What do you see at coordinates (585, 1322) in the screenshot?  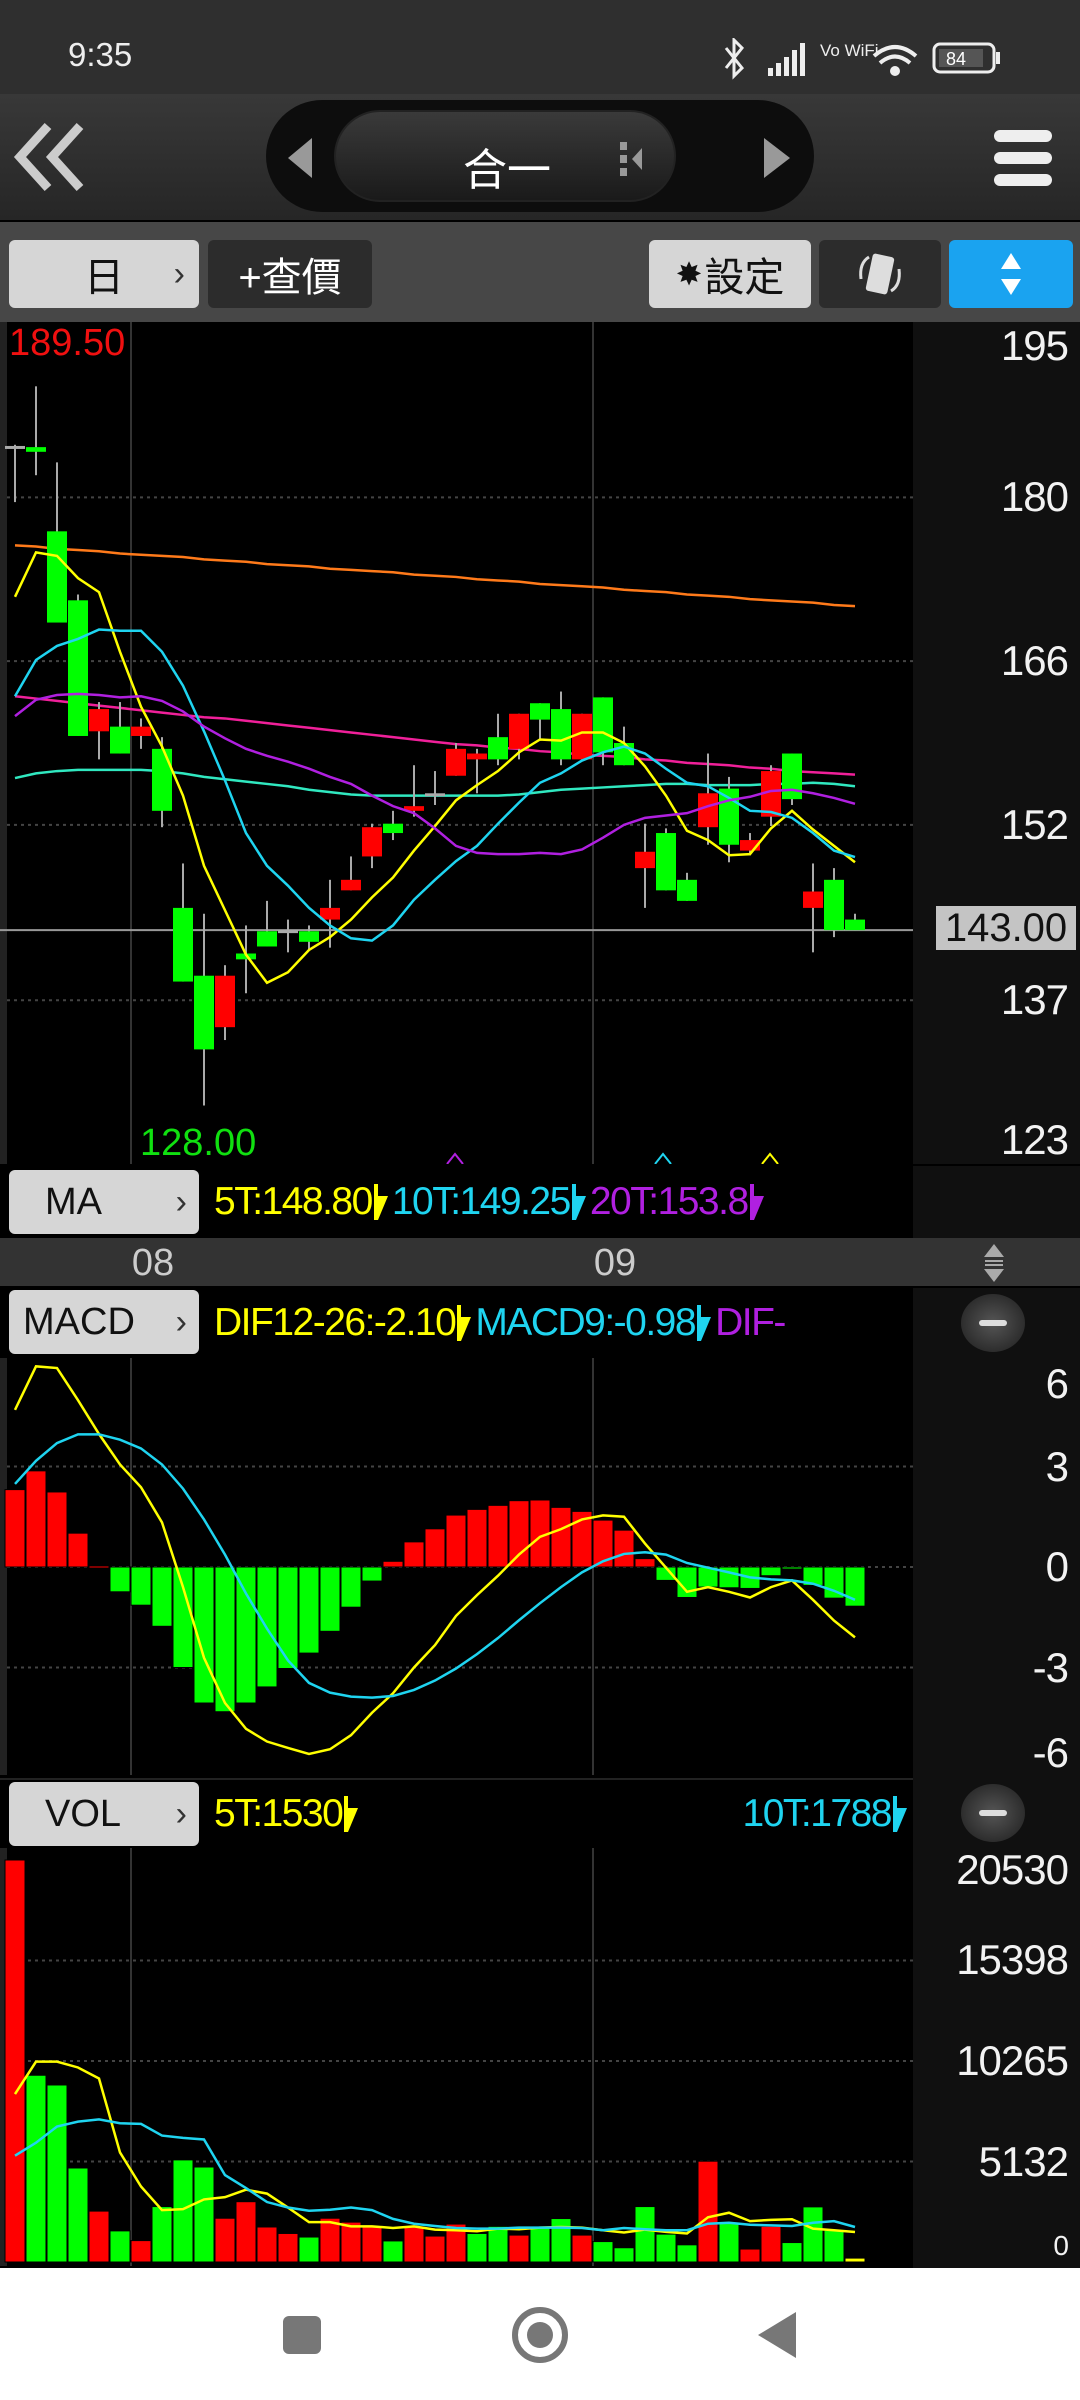 I see `macd_legend-value: MACD9:-0.98` at bounding box center [585, 1322].